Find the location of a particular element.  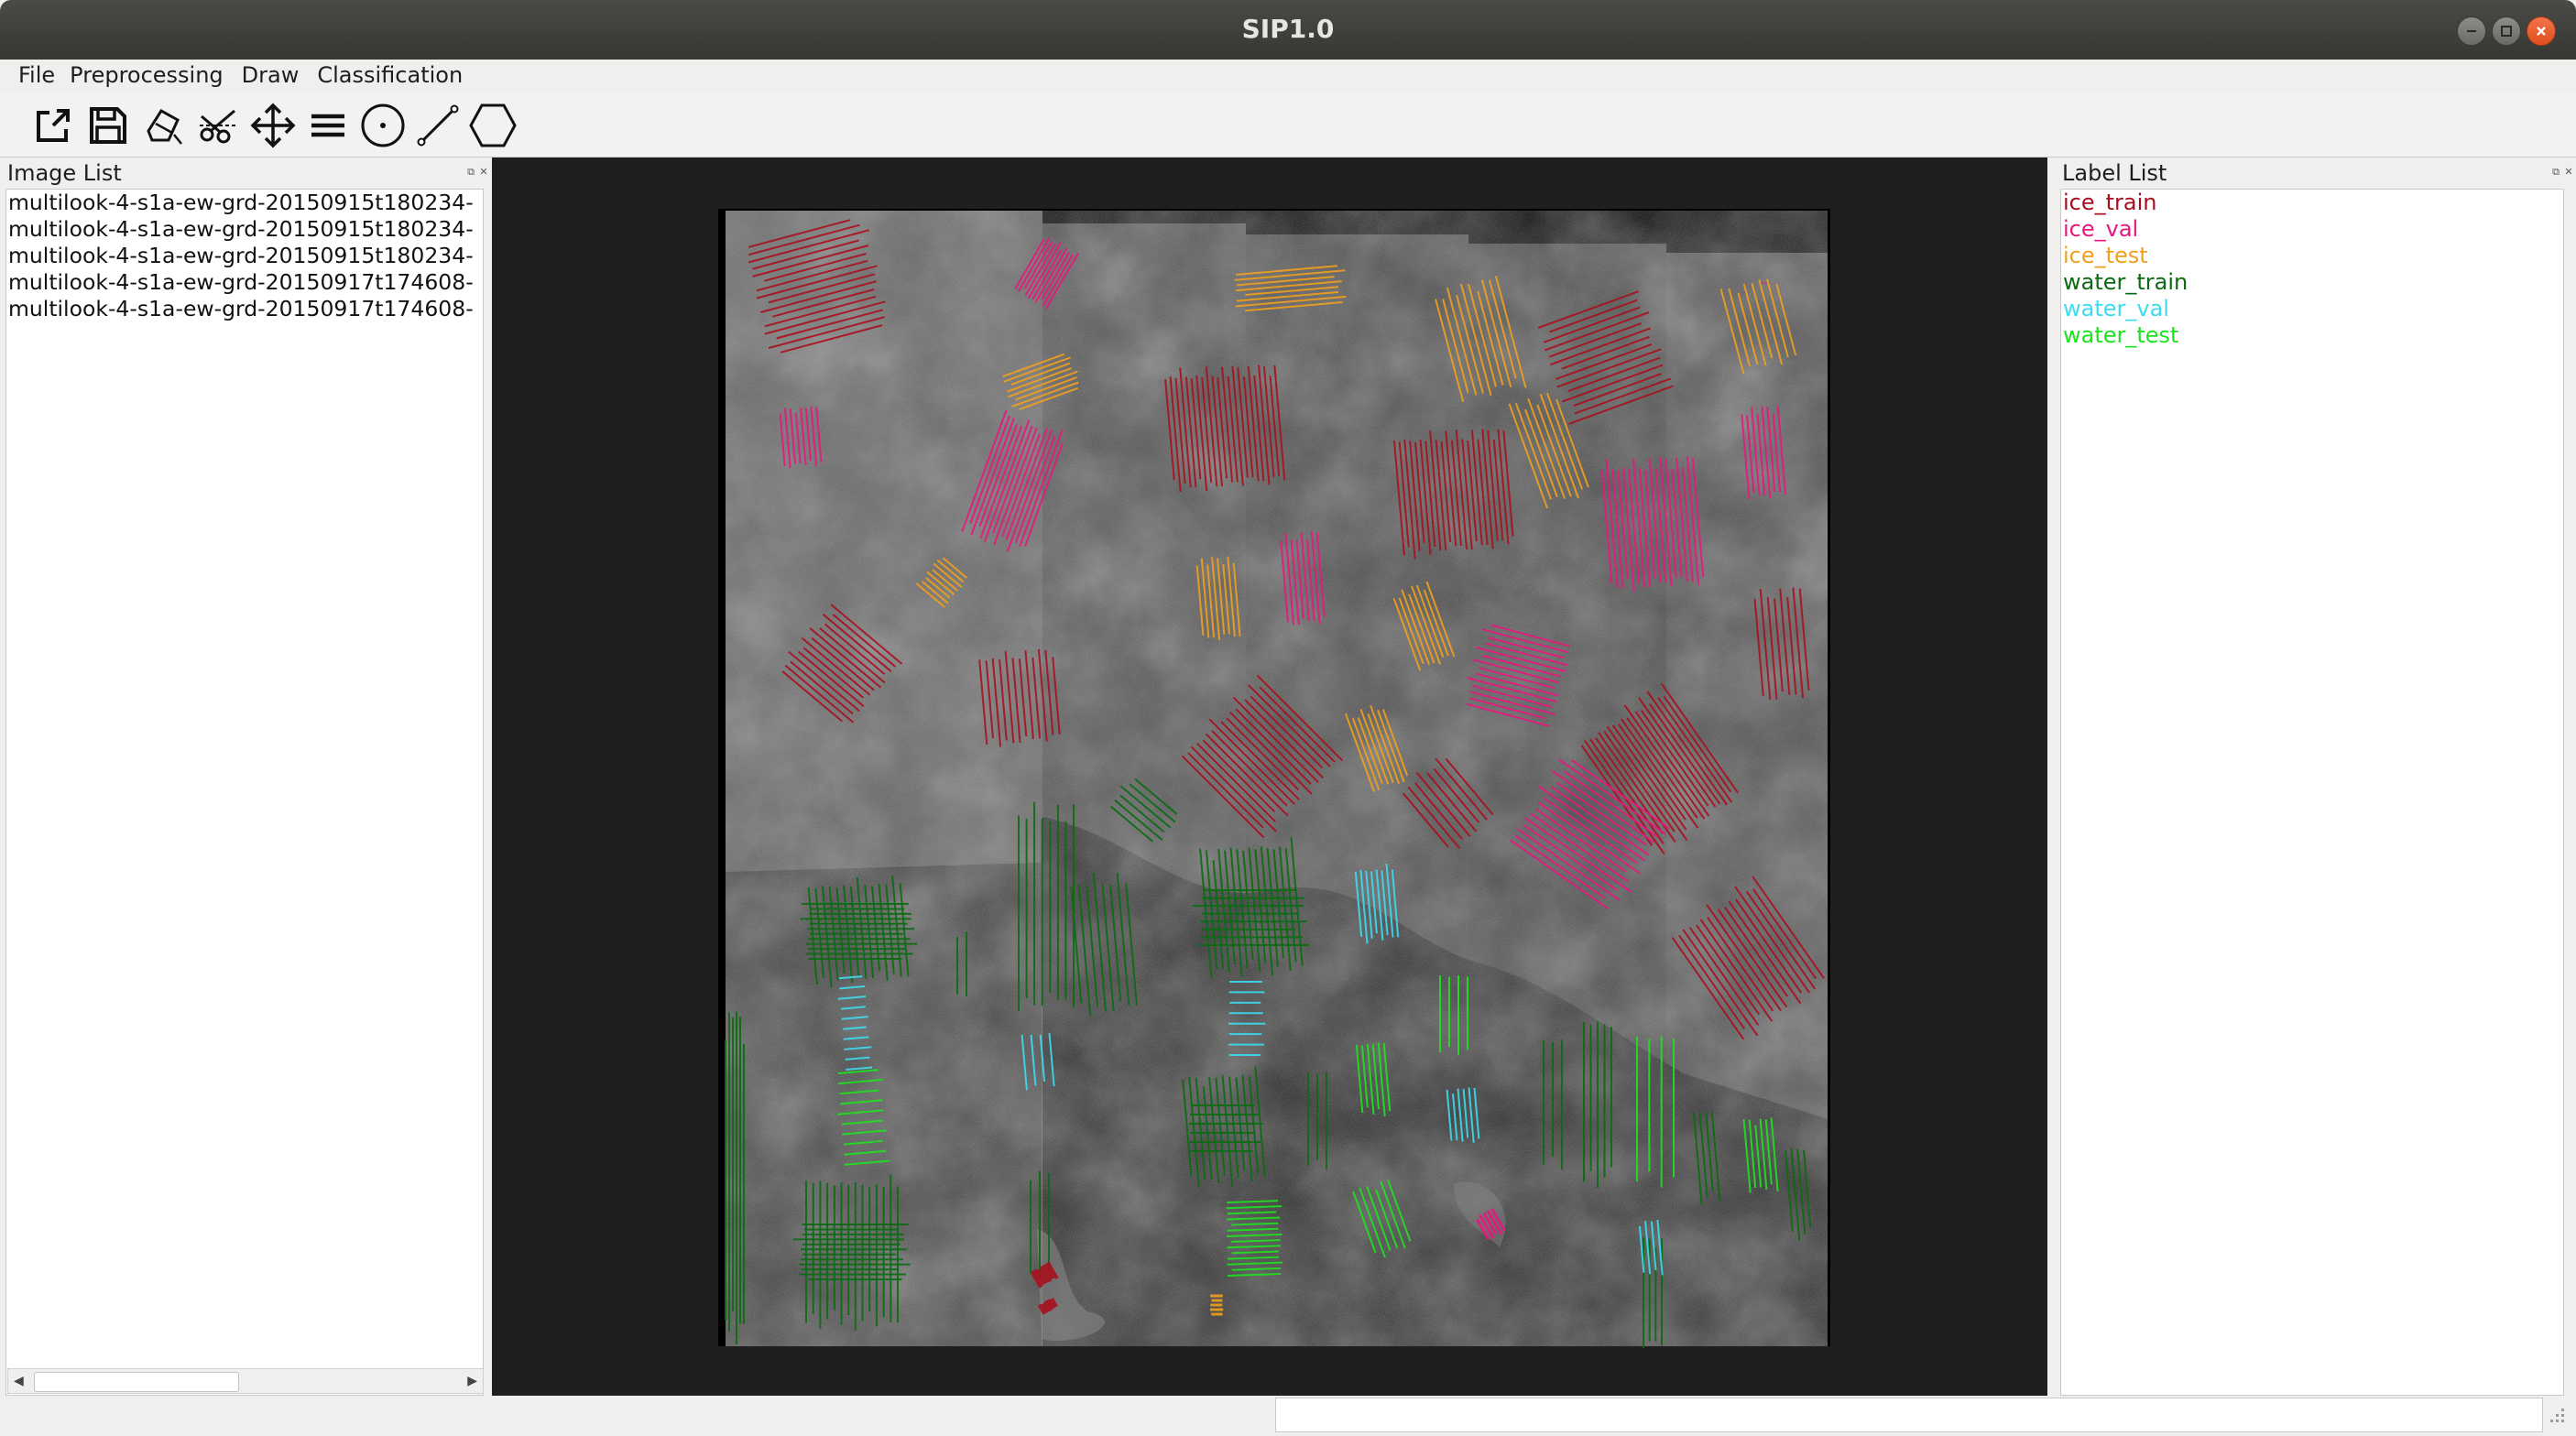

maximize-button is located at coordinates (2506, 31).